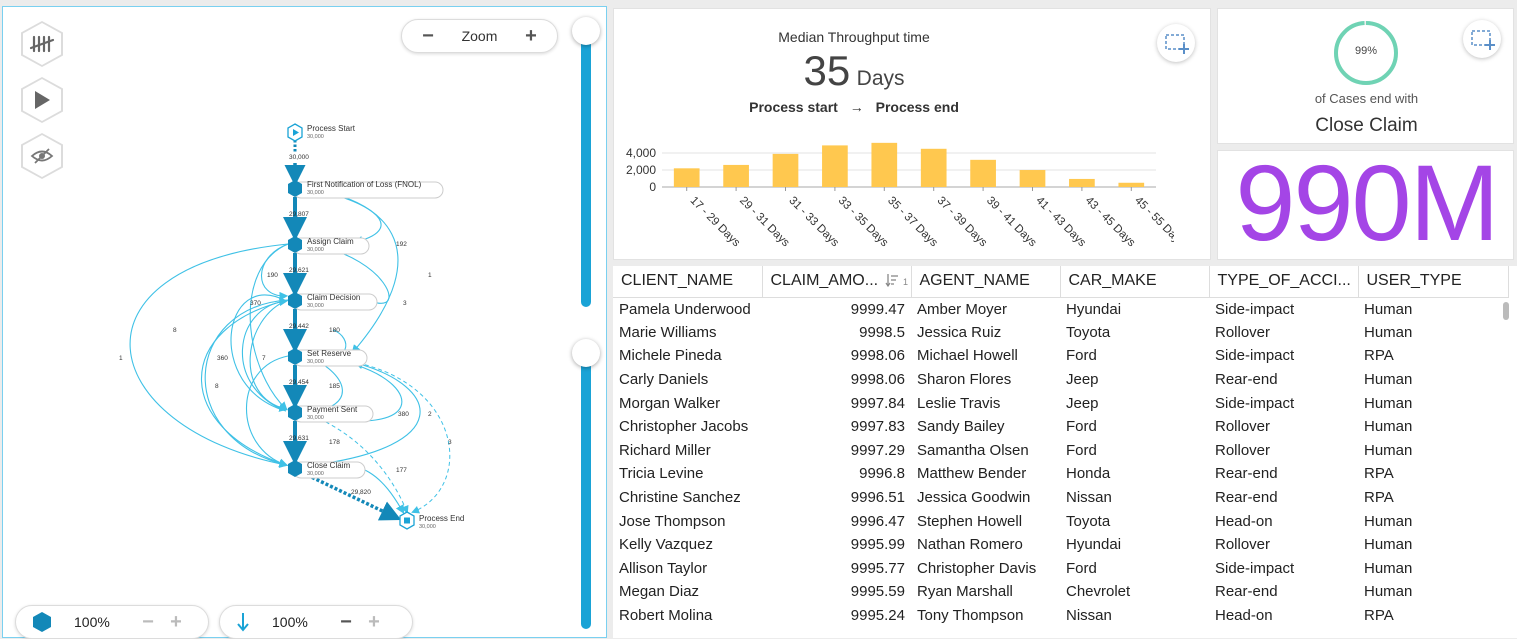 This screenshot has height=639, width=1517. Describe the element at coordinates (121, 358) in the screenshot. I see `edge-label-1b: 1` at that location.